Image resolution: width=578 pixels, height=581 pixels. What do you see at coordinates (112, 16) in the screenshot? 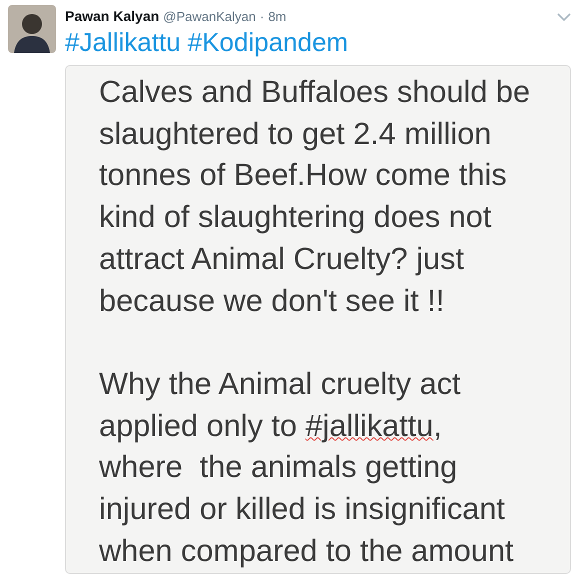
I see `author-name: Pawan Kalyan` at bounding box center [112, 16].